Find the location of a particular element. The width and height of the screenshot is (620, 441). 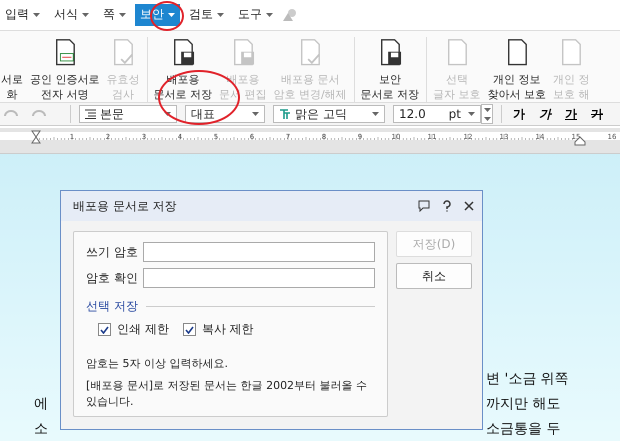

italic-button: 가 is located at coordinates (545, 114).